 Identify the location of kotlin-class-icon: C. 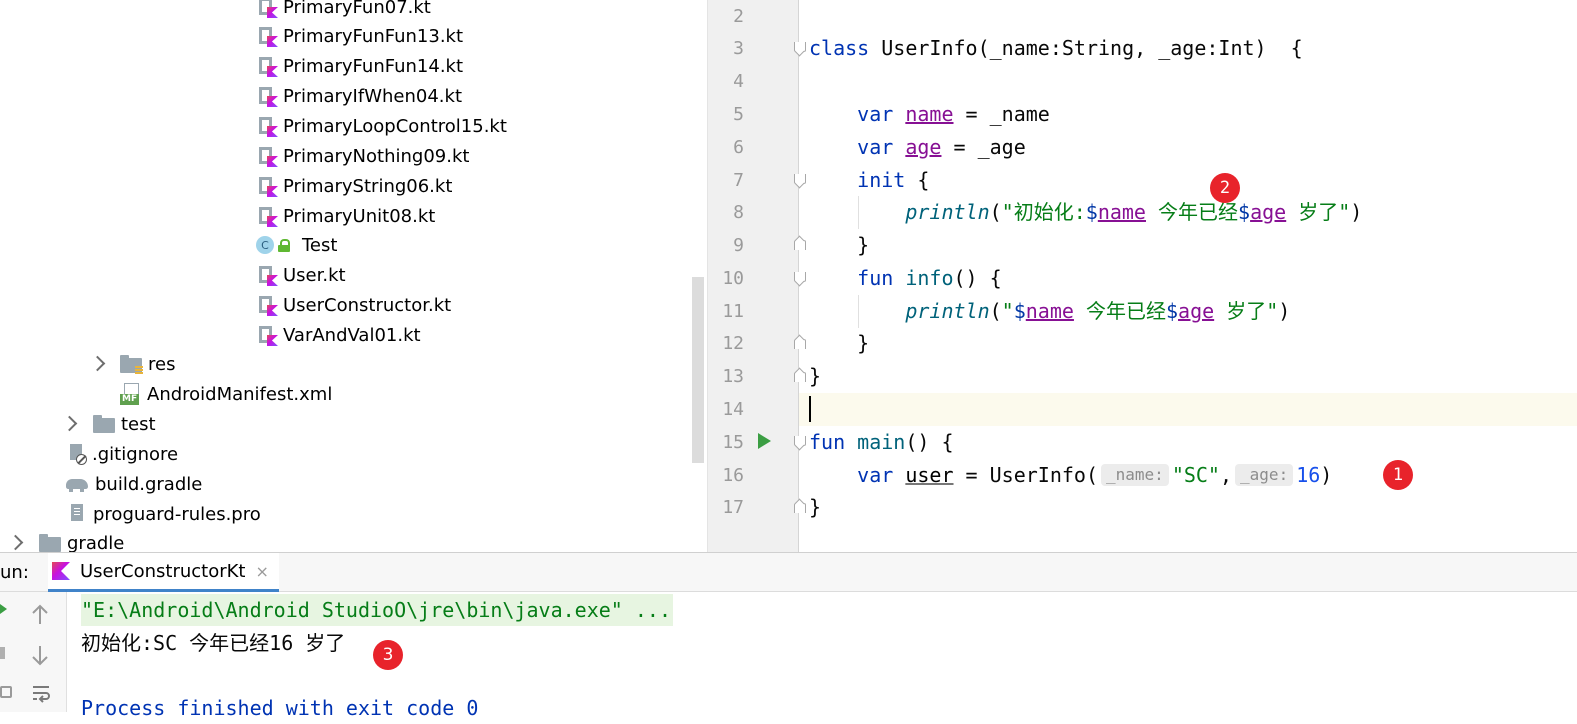
(265, 245).